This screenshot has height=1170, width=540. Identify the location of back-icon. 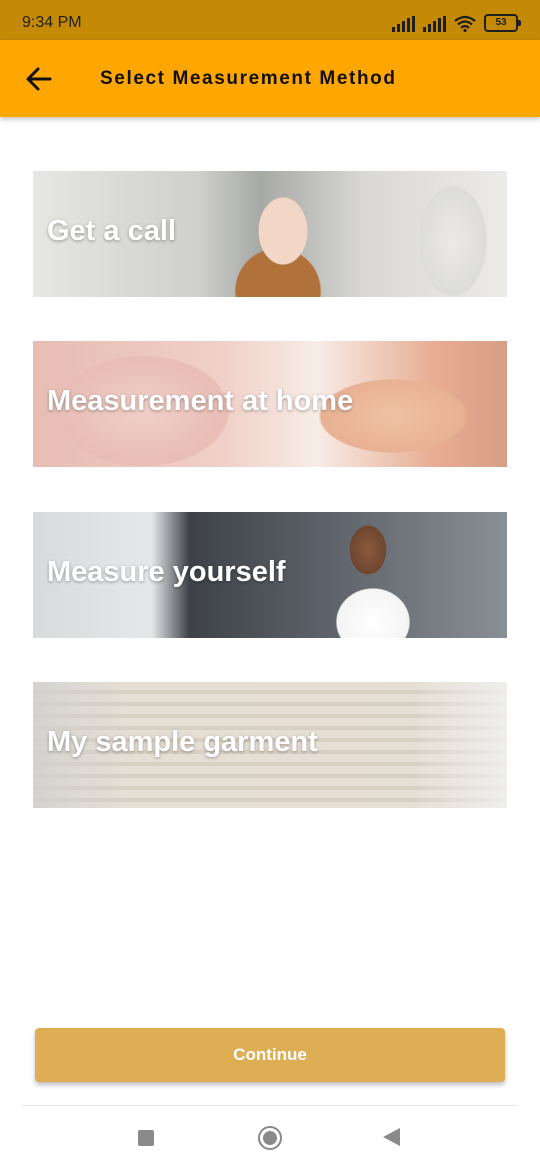
(391, 1137).